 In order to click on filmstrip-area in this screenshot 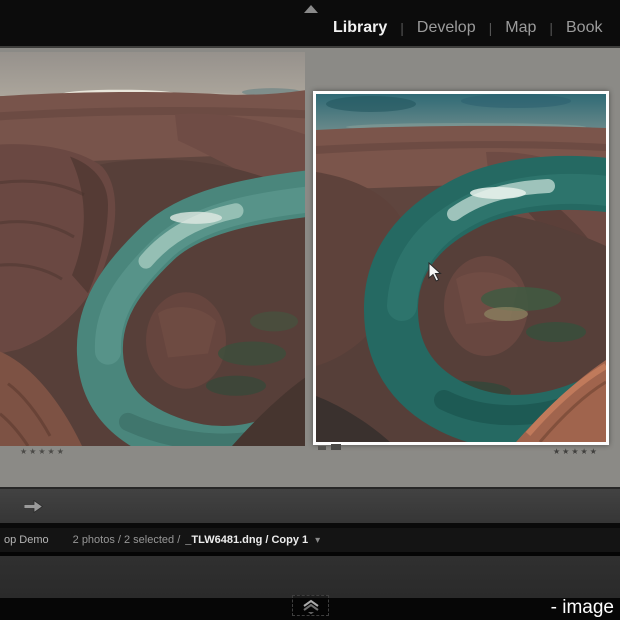, I will do `click(310, 577)`.